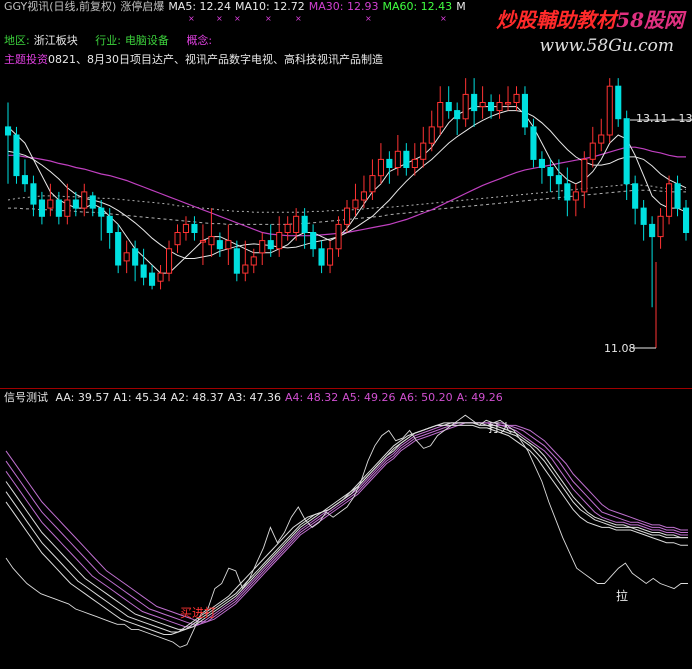 Image resolution: width=692 pixels, height=669 pixels. Describe the element at coordinates (142, 6) in the screenshot. I see `top-indicator-1: 涨停启爆` at that location.